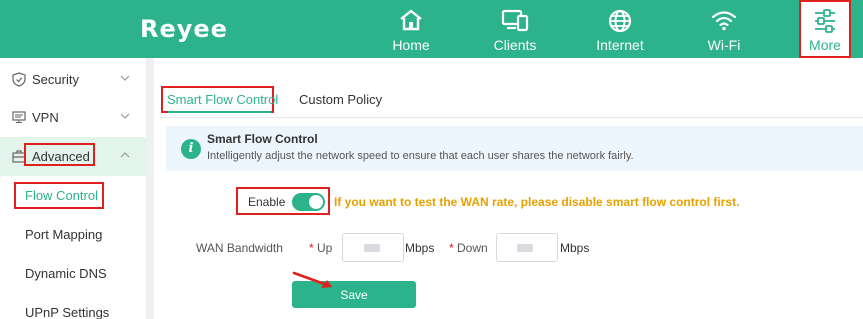  I want to click on enable-toggle, so click(308, 202).